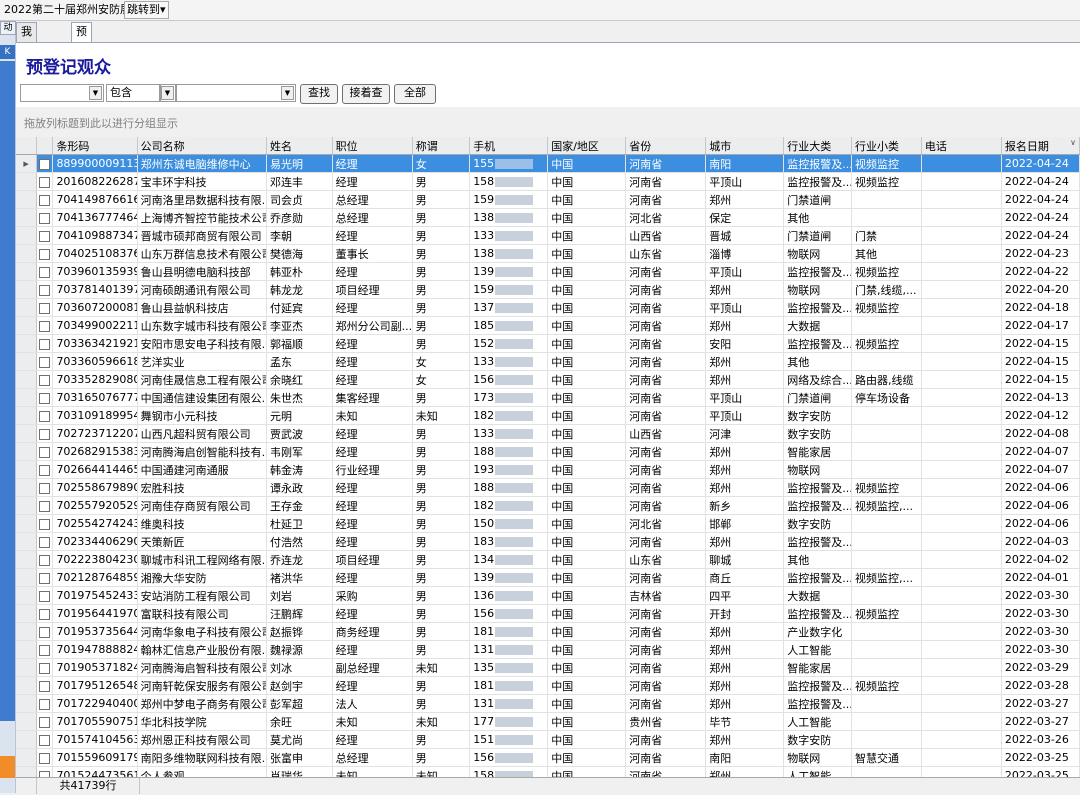  Describe the element at coordinates (299, 181) in the screenshot. I see `cell-name: 邓连丰` at that location.